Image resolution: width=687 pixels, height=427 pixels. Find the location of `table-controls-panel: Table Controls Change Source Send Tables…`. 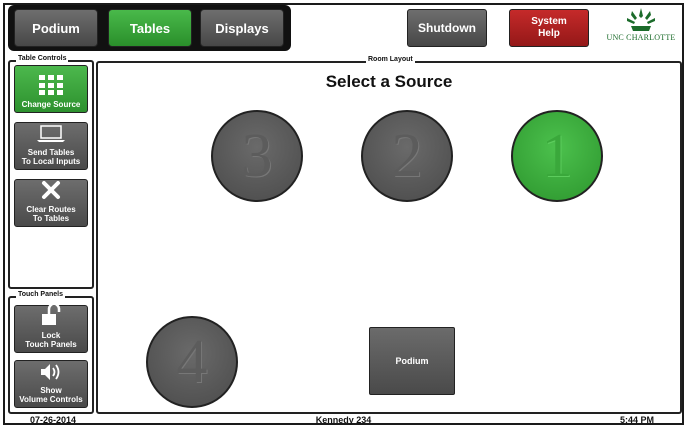

table-controls-panel: Table Controls Change Source Send Tables… is located at coordinates (51, 172).